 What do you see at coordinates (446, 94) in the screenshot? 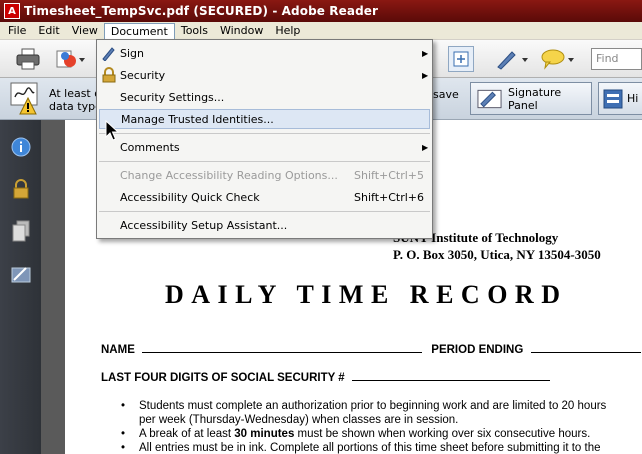
I see `message-text-right: save` at bounding box center [446, 94].